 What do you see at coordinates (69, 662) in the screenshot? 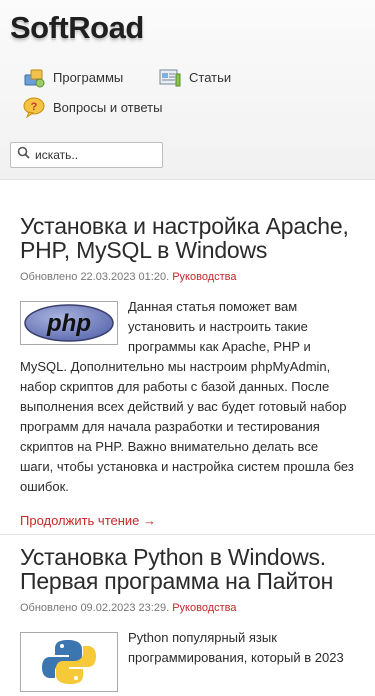
I see `python-logo` at bounding box center [69, 662].